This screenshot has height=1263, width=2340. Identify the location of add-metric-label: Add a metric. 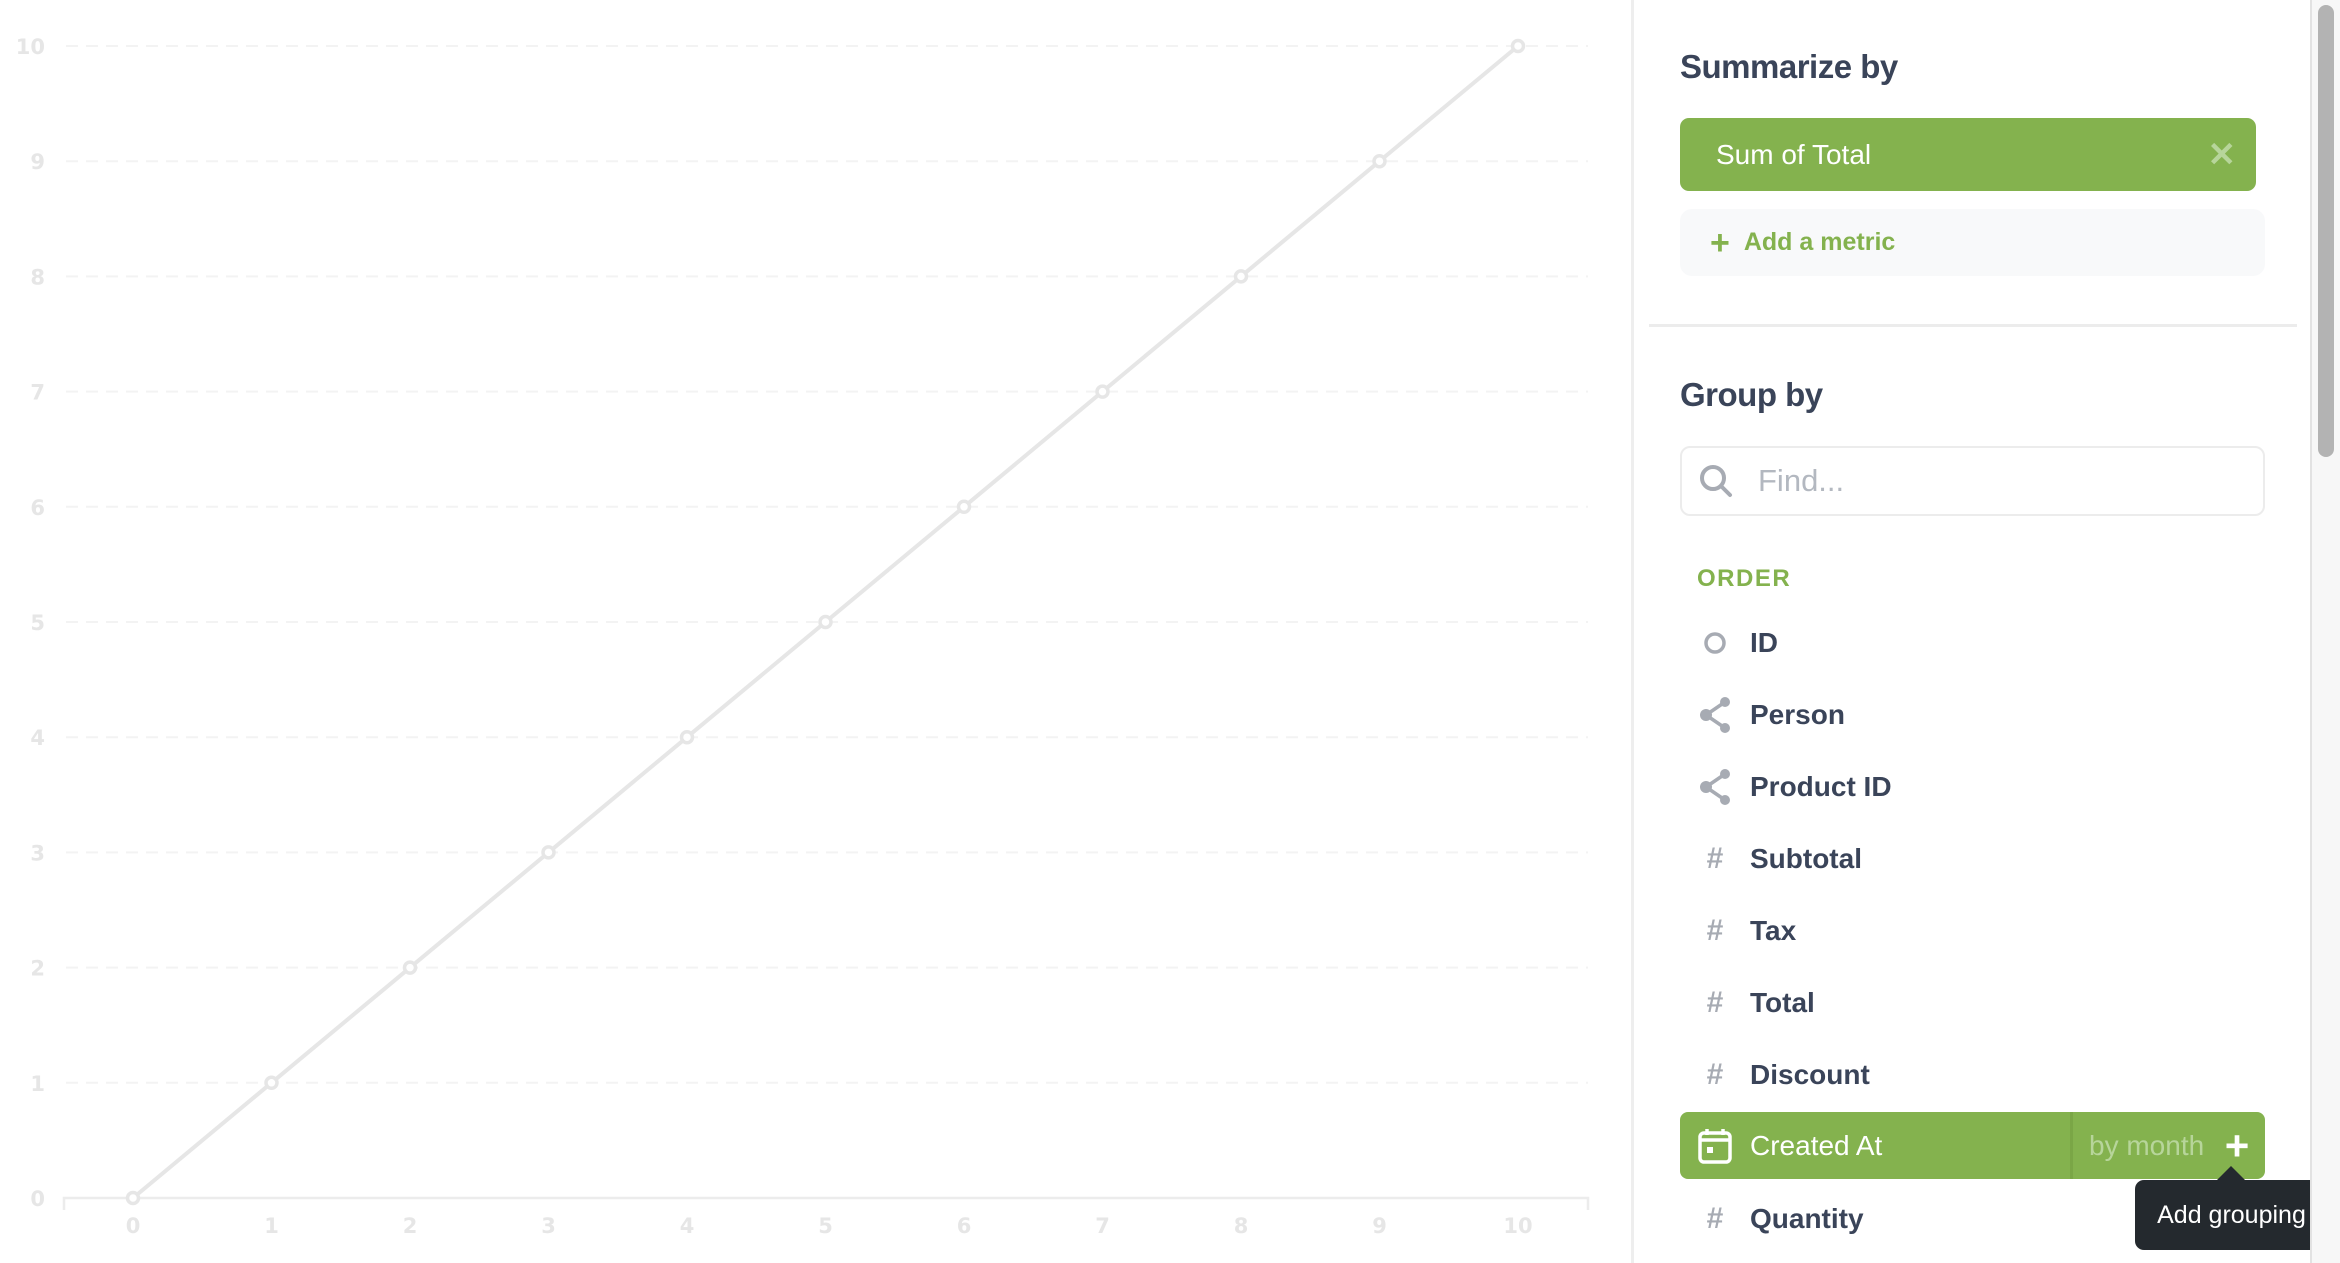
(1819, 242).